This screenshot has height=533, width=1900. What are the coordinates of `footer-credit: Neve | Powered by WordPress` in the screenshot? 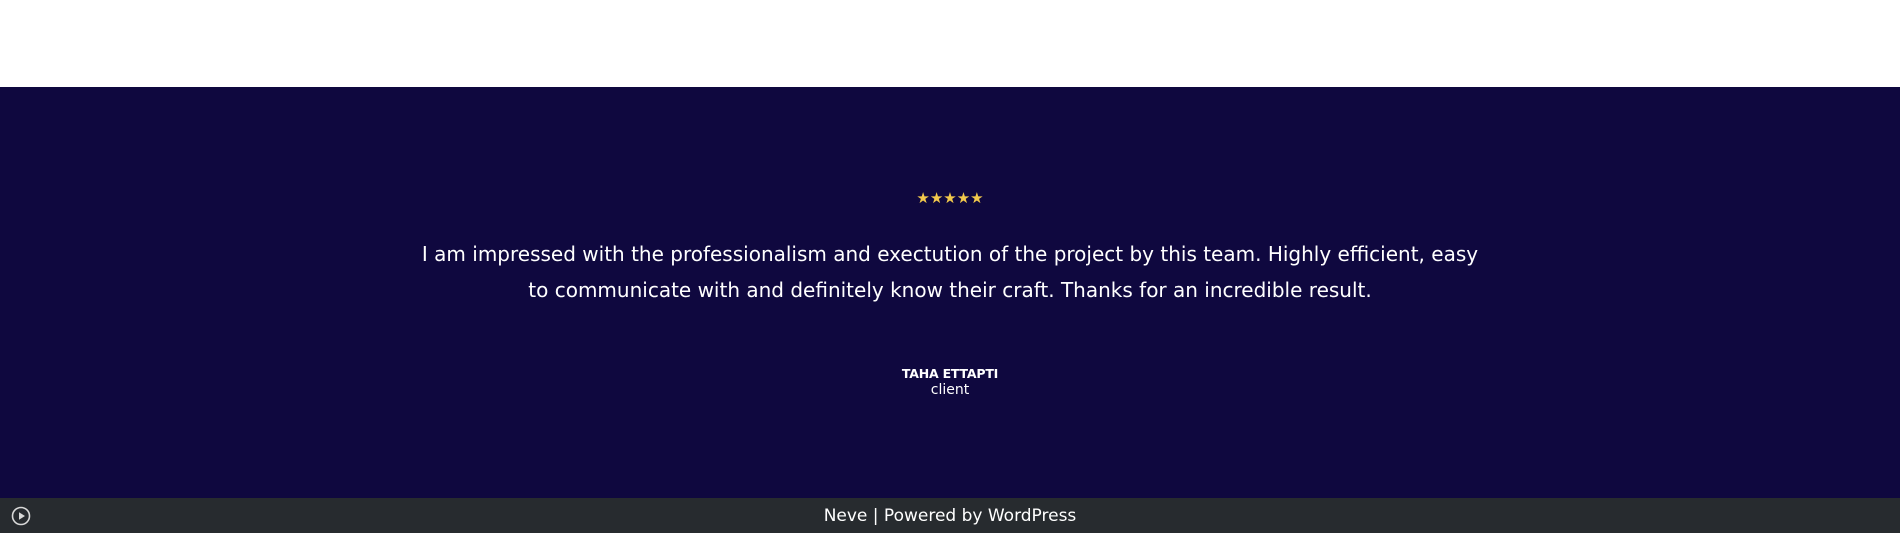 It's located at (950, 516).